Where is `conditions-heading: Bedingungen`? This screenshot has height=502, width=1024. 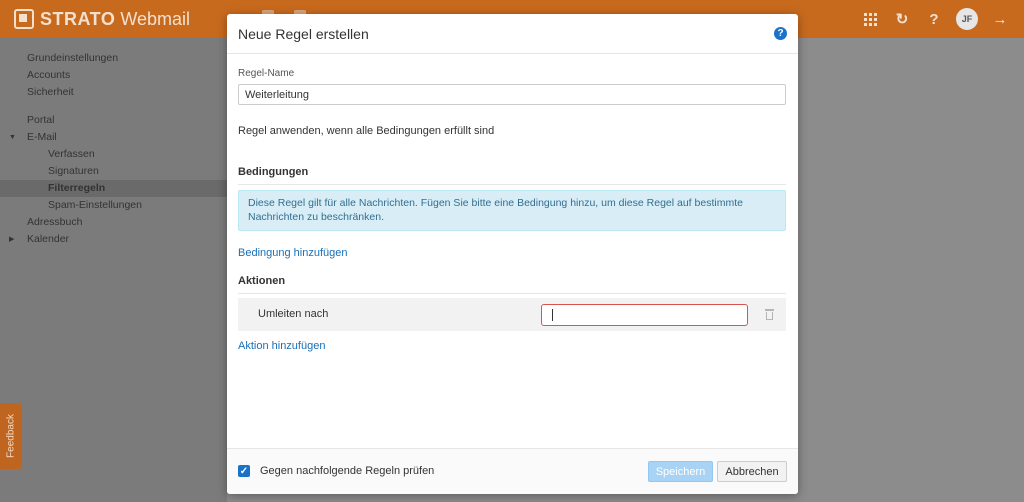 conditions-heading: Bedingungen is located at coordinates (273, 172).